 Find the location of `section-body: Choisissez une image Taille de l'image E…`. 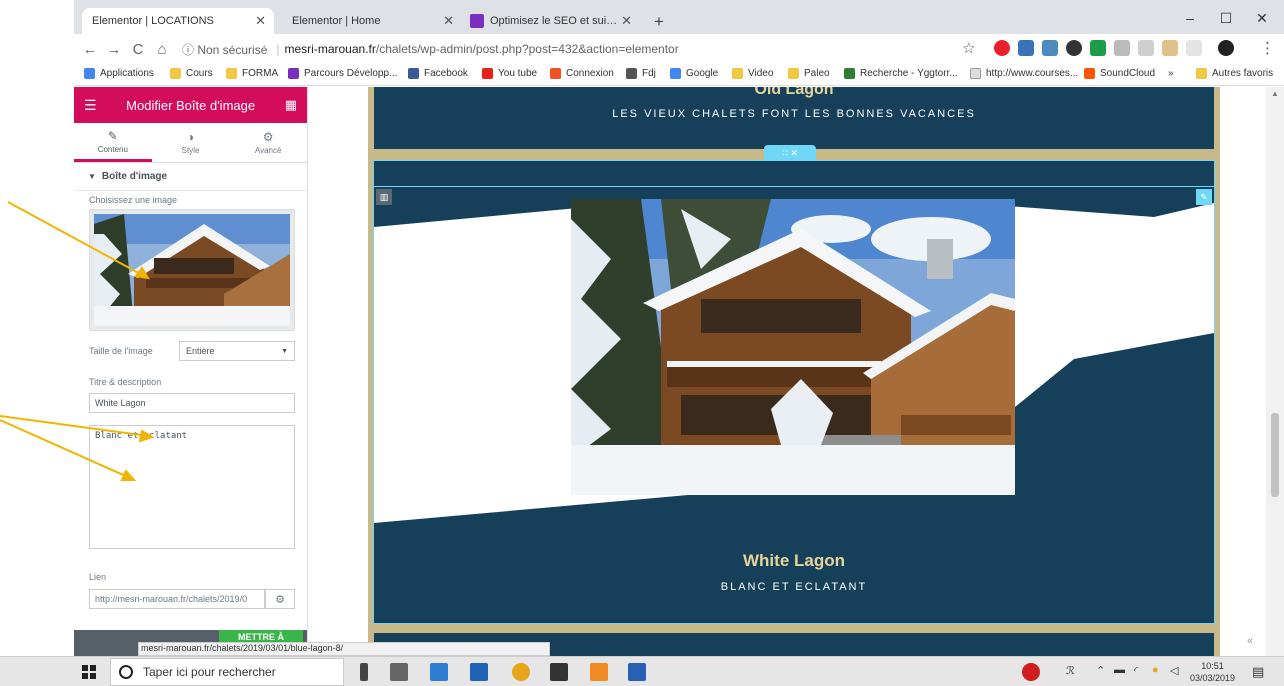

section-body: Choisissez une image Taille de l'image E… is located at coordinates (190, 423).